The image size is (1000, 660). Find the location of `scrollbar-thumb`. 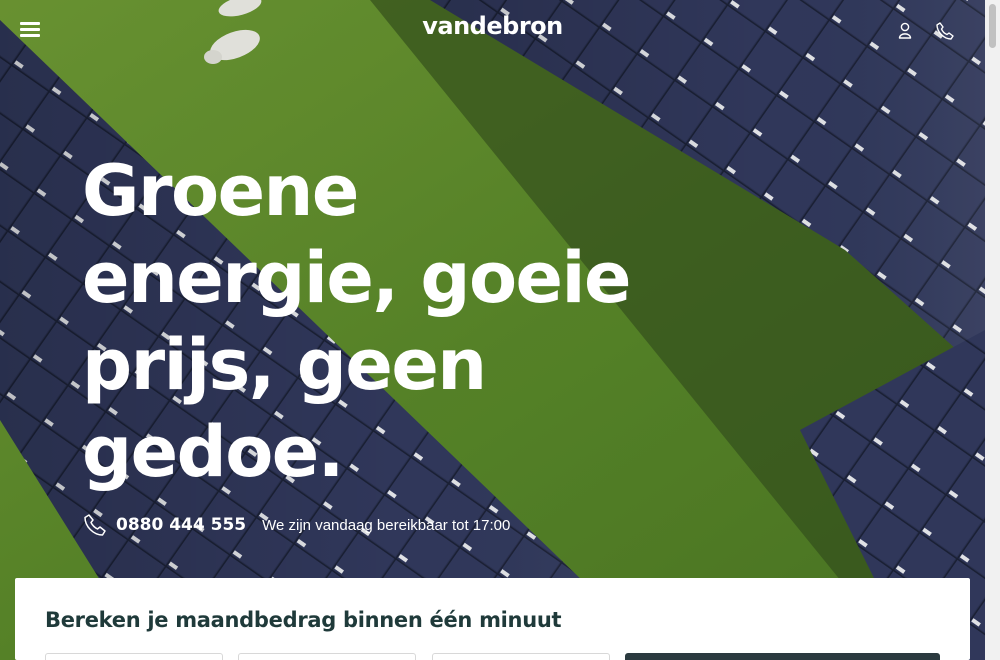

scrollbar-thumb is located at coordinates (992, 26).